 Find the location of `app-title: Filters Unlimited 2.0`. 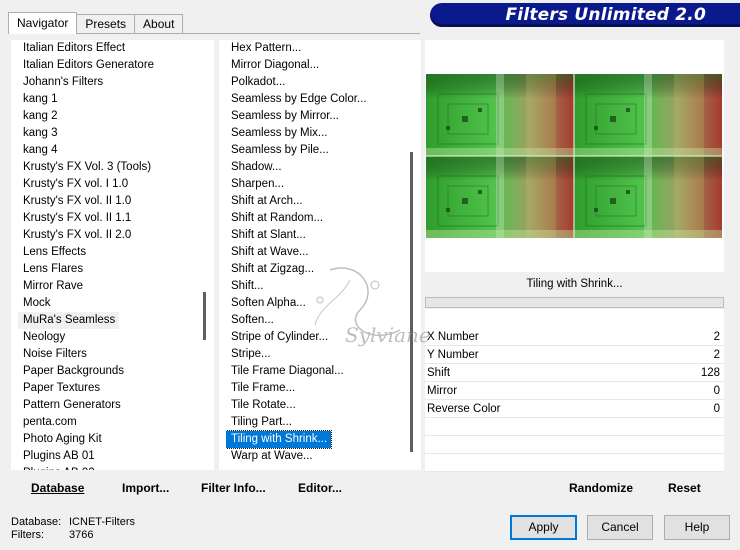

app-title: Filters Unlimited 2.0 is located at coordinates (605, 15).